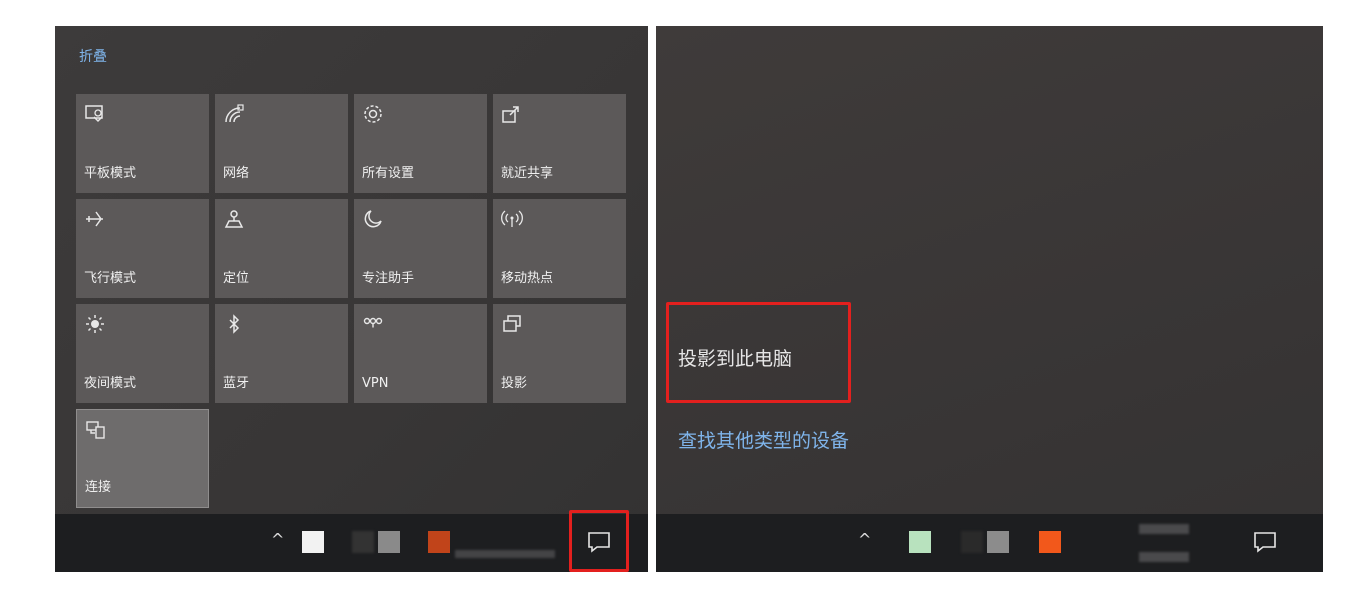  What do you see at coordinates (110, 278) in the screenshot?
I see `tile-label: 飞行模式` at bounding box center [110, 278].